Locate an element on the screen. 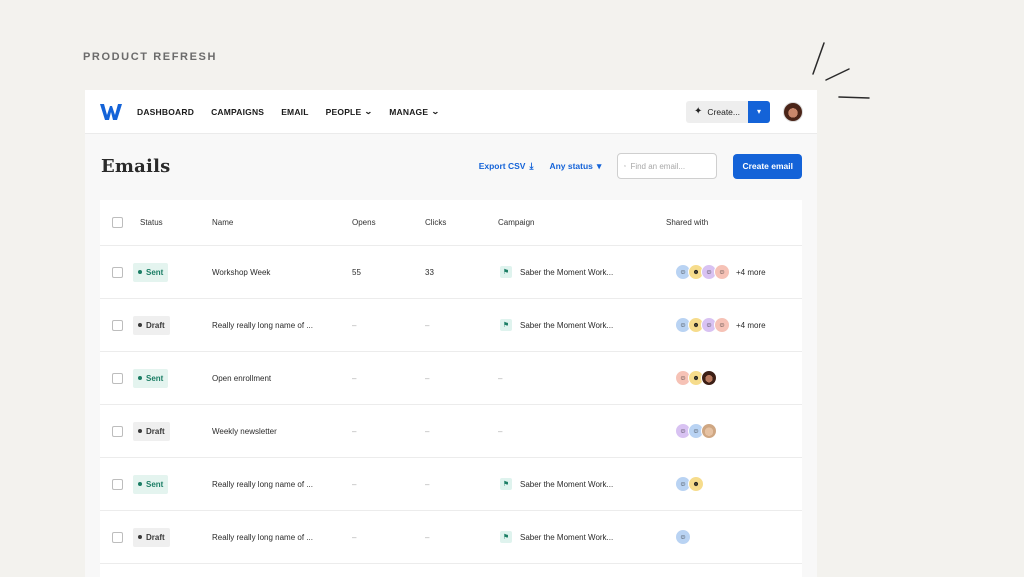 Image resolution: width=1024 pixels, height=577 pixels. create-email-button: Create email is located at coordinates (767, 166).